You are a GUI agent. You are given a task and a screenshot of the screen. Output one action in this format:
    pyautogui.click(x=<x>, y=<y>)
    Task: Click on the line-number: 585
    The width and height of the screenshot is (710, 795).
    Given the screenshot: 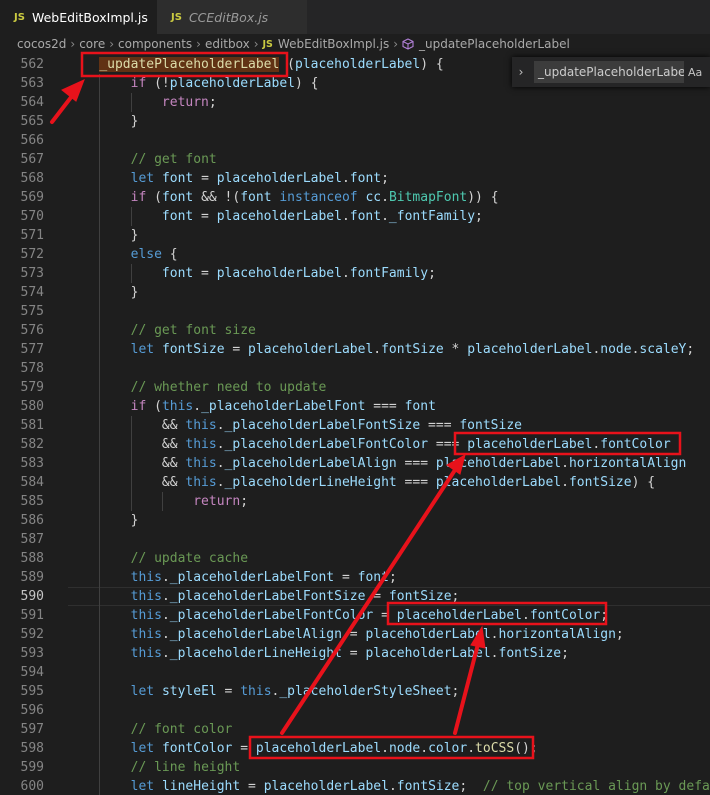 What is the action you would take?
    pyautogui.click(x=32, y=501)
    